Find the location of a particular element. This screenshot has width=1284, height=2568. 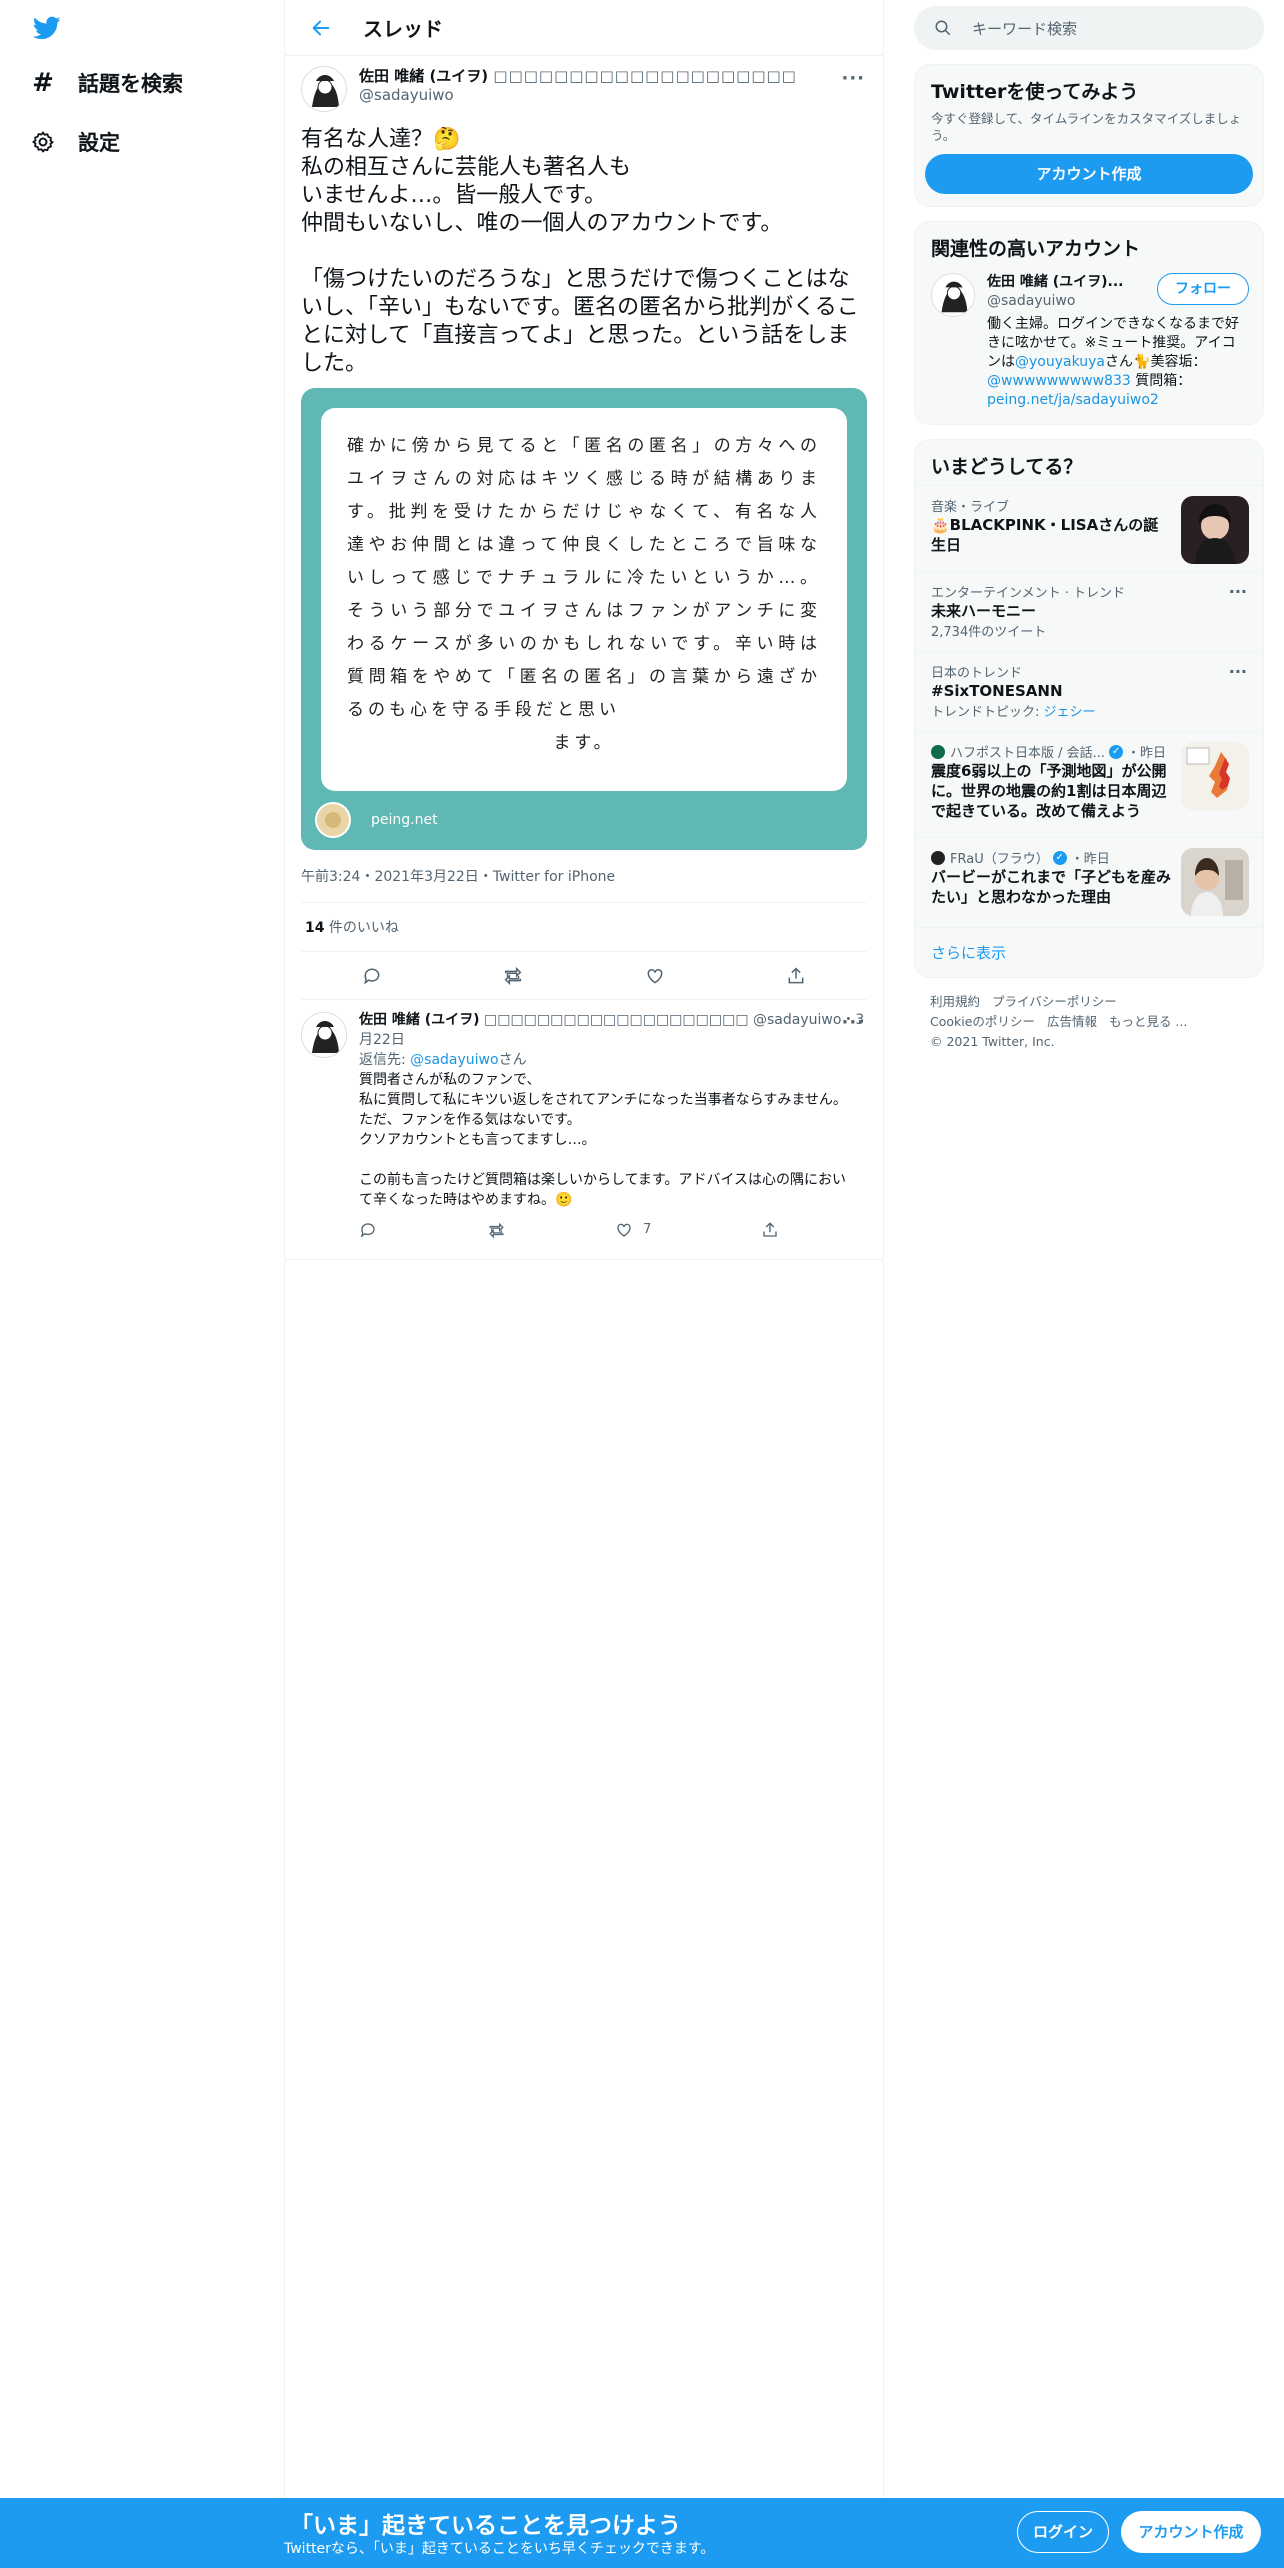

verified-icon: ✓ is located at coordinates (1116, 751).